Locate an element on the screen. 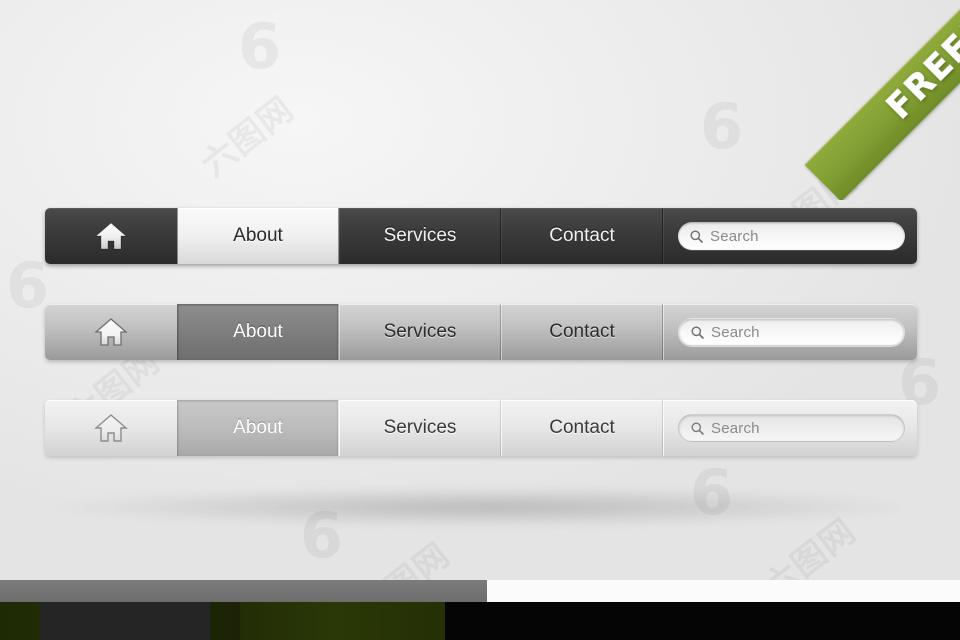 The width and height of the screenshot is (960, 640). stack-drop-shadow is located at coordinates (482, 507).